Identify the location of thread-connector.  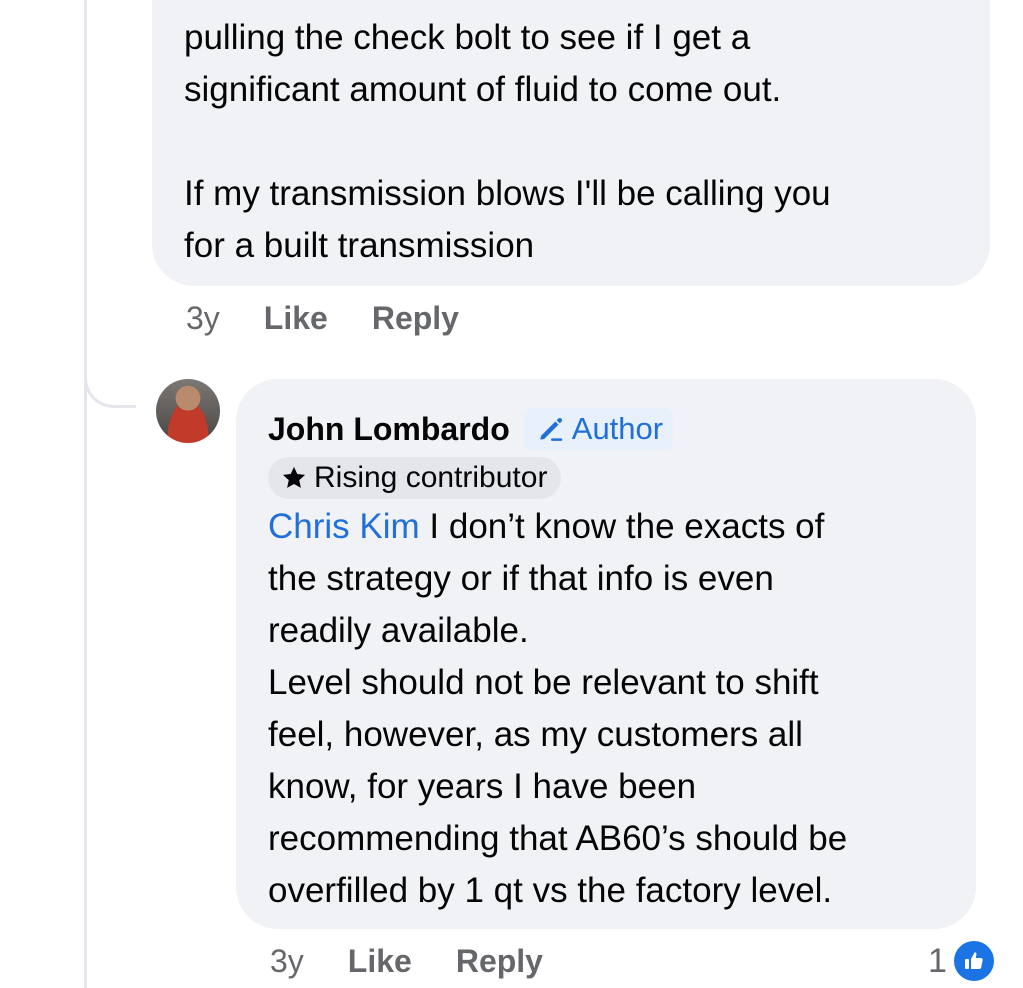
(110, 354).